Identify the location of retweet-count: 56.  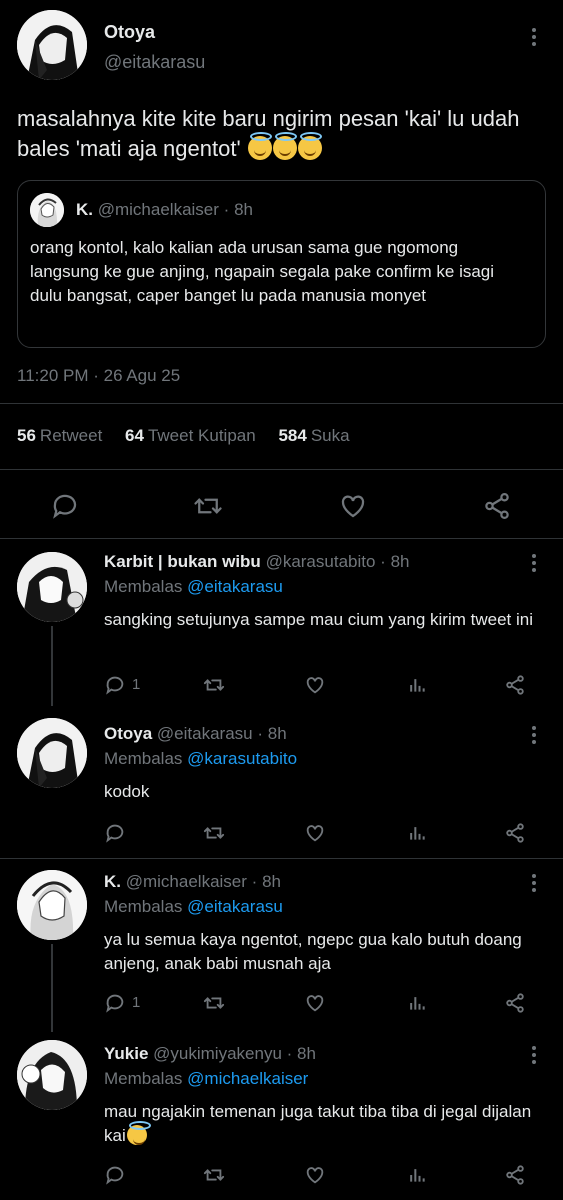
(26, 435).